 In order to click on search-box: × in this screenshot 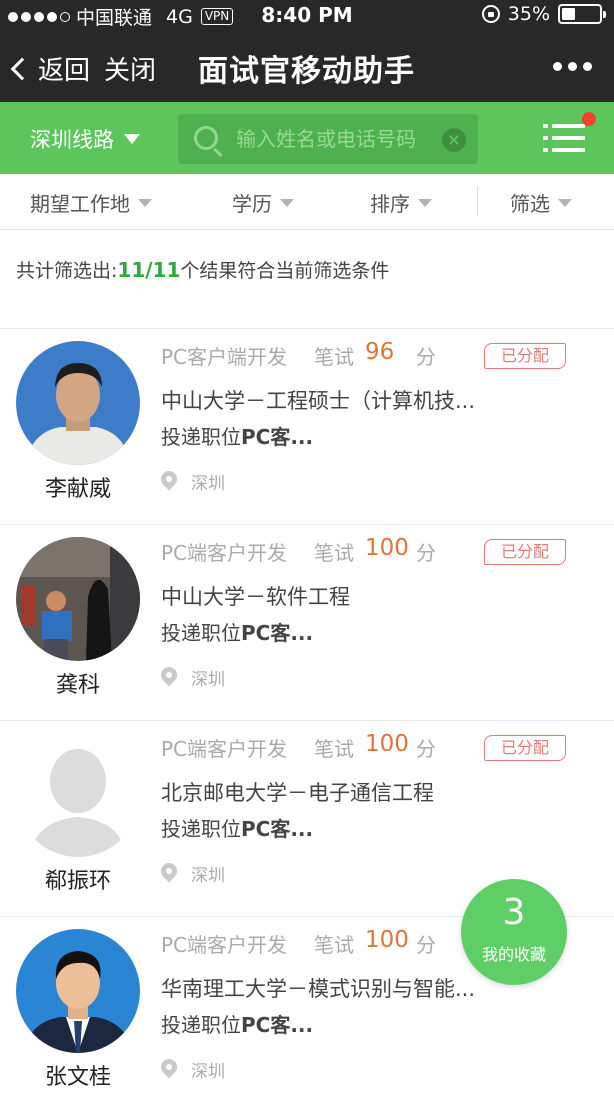, I will do `click(328, 139)`.